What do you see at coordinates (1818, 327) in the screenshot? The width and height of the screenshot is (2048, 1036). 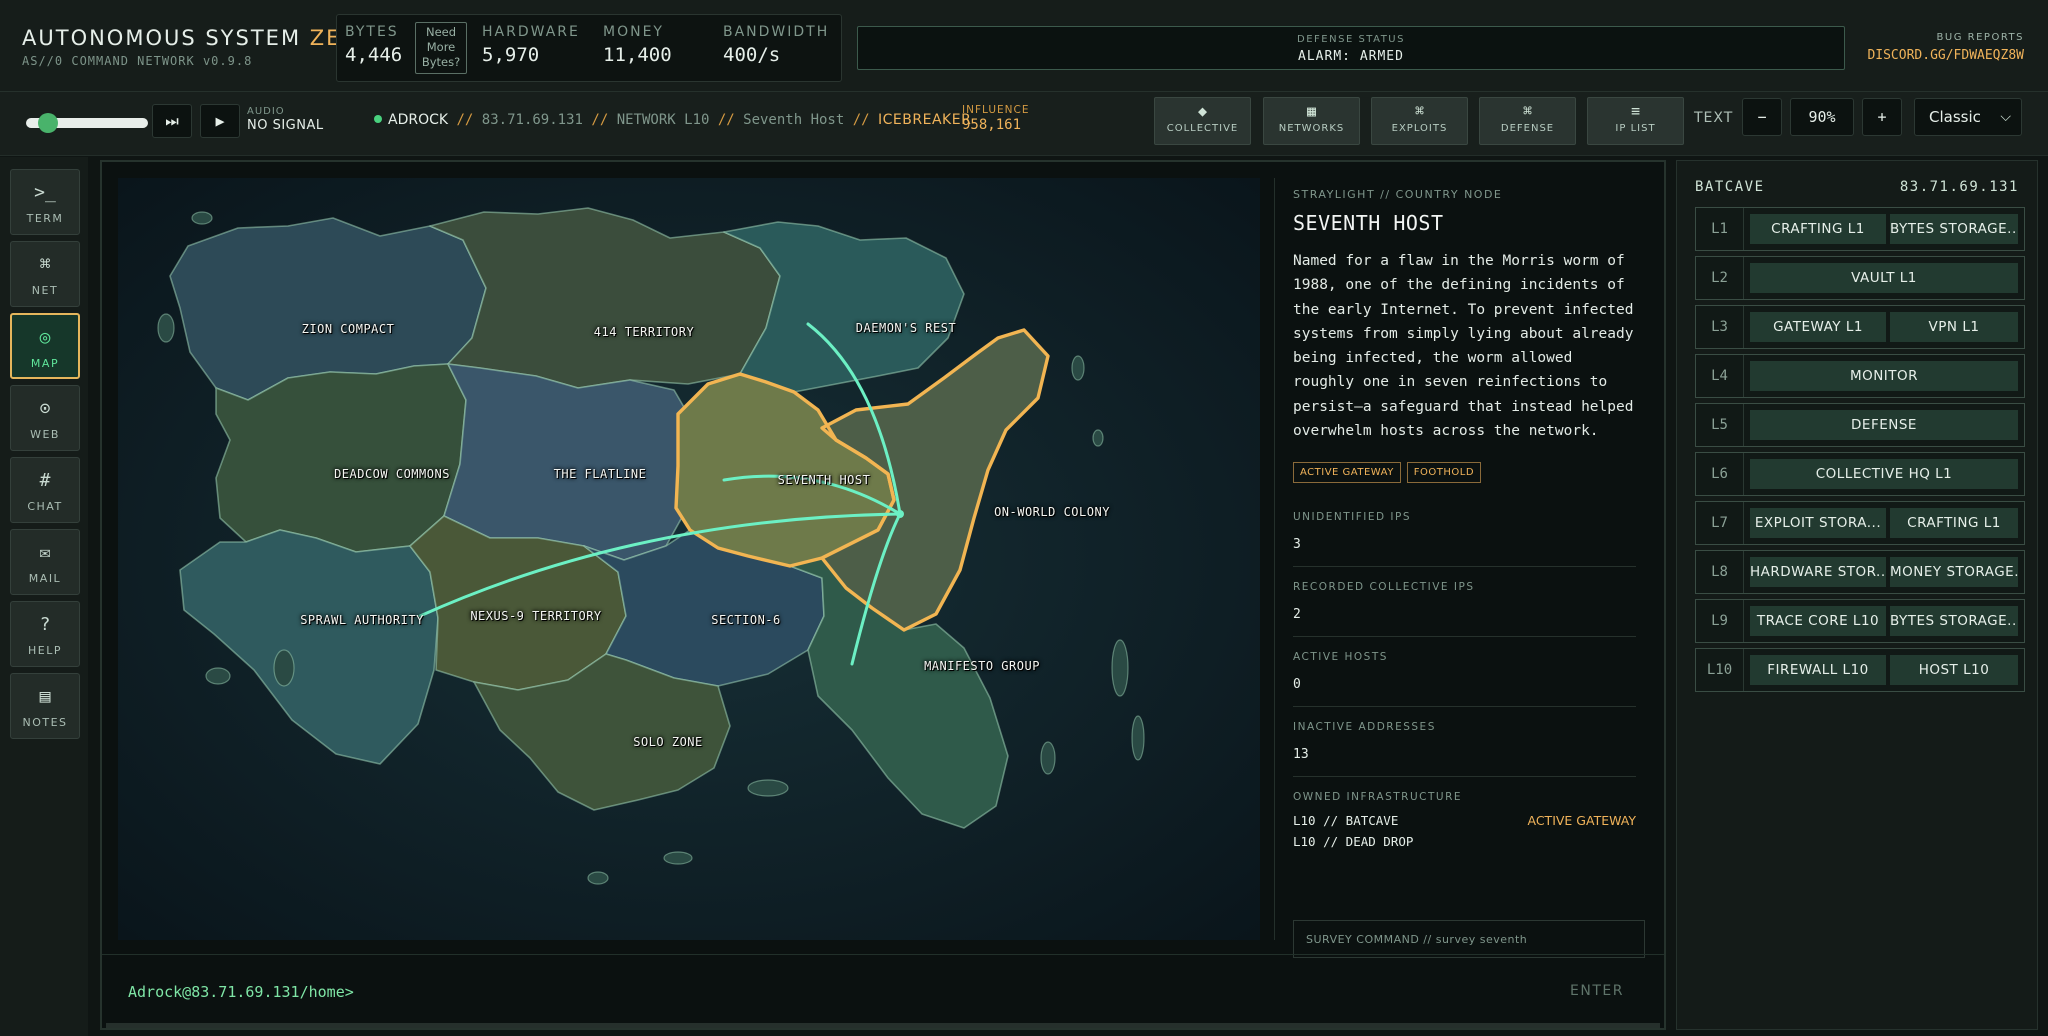 I see `module-slot: GATEWAY L1` at bounding box center [1818, 327].